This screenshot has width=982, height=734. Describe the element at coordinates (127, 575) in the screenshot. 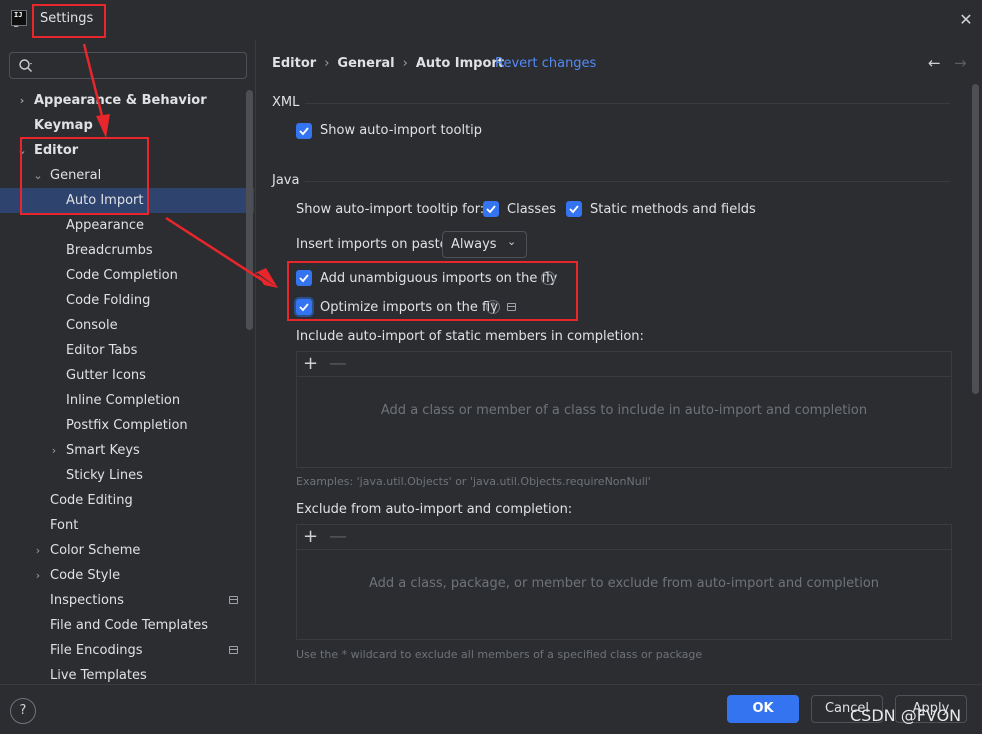

I see `sidebar-item: › Code Style` at that location.